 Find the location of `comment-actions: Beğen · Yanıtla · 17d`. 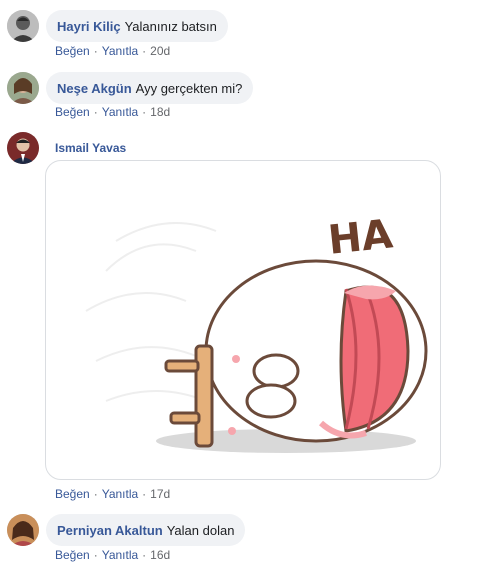

comment-actions: Beğen · Yanıtla · 17d is located at coordinates (112, 494).